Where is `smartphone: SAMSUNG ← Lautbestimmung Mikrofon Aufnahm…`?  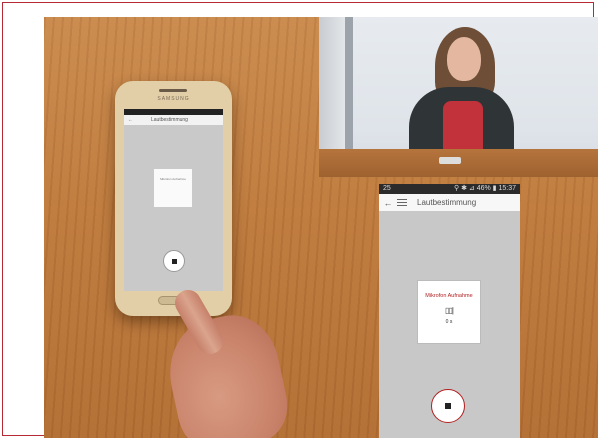
smartphone: SAMSUNG ← Lautbestimmung Mikrofon Aufnahm… is located at coordinates (173, 198).